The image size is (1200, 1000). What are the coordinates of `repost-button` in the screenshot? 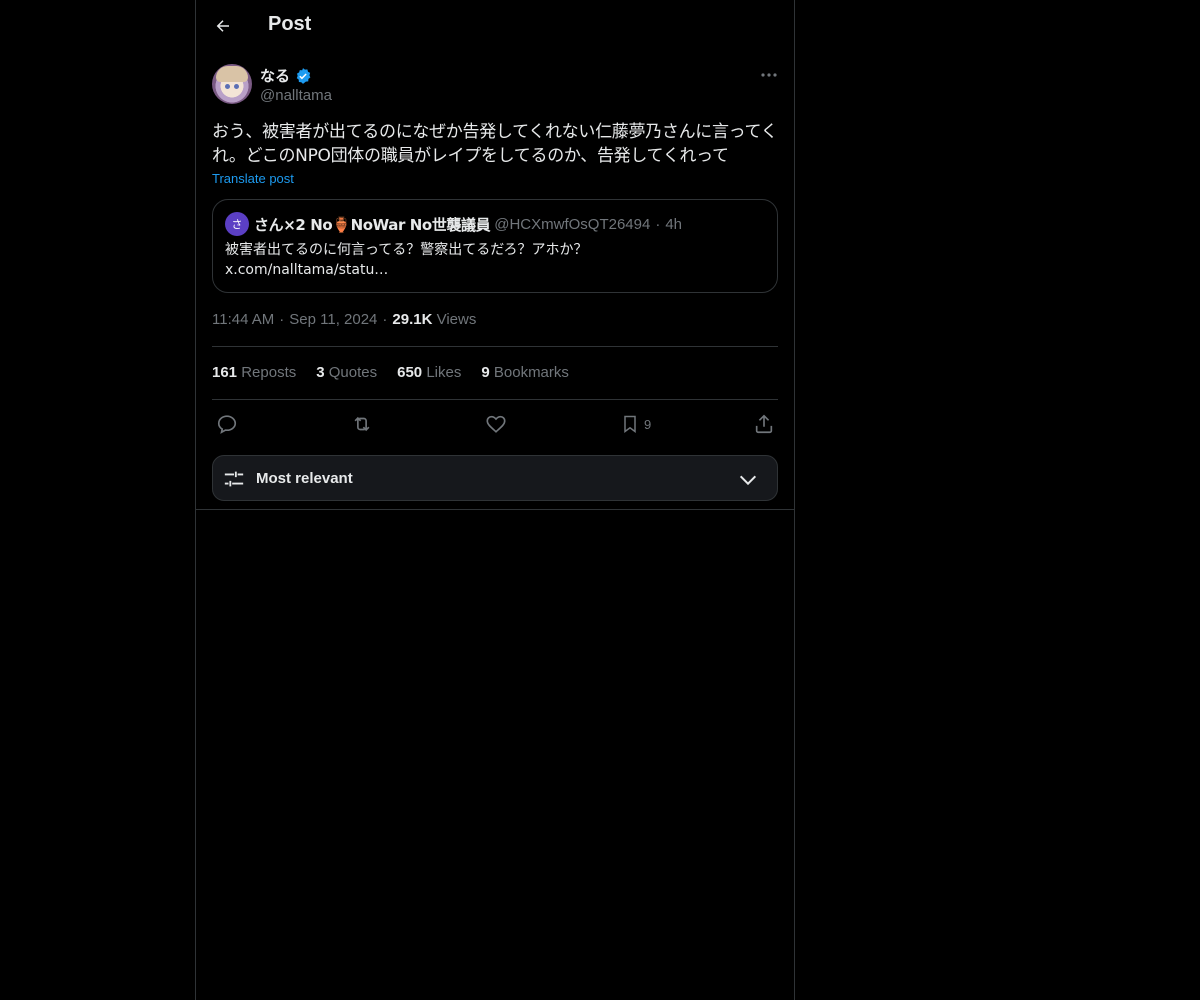 It's located at (362, 424).